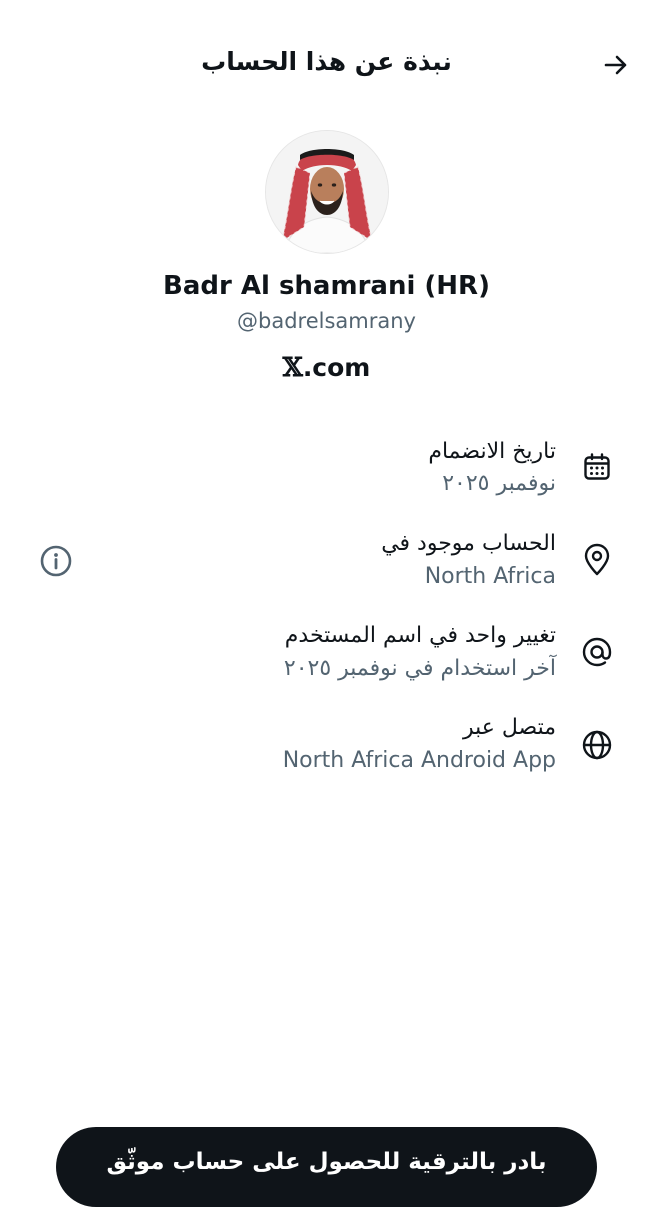 The image size is (653, 1207). Describe the element at coordinates (509, 727) in the screenshot. I see `connected-via-title: متصل عبر` at that location.